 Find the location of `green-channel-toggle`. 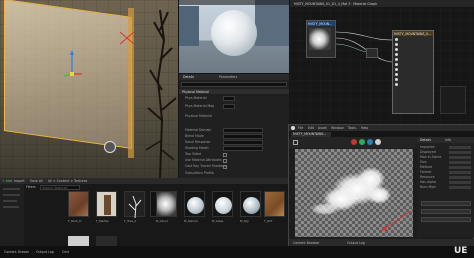

green-channel-toggle is located at coordinates (362, 142).